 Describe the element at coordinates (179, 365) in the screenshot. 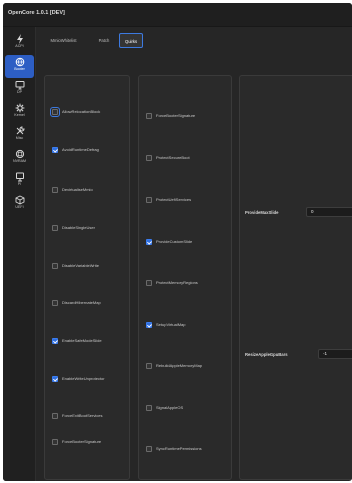

I see `quirk-label: RebuildAppleMemoryMap` at that location.